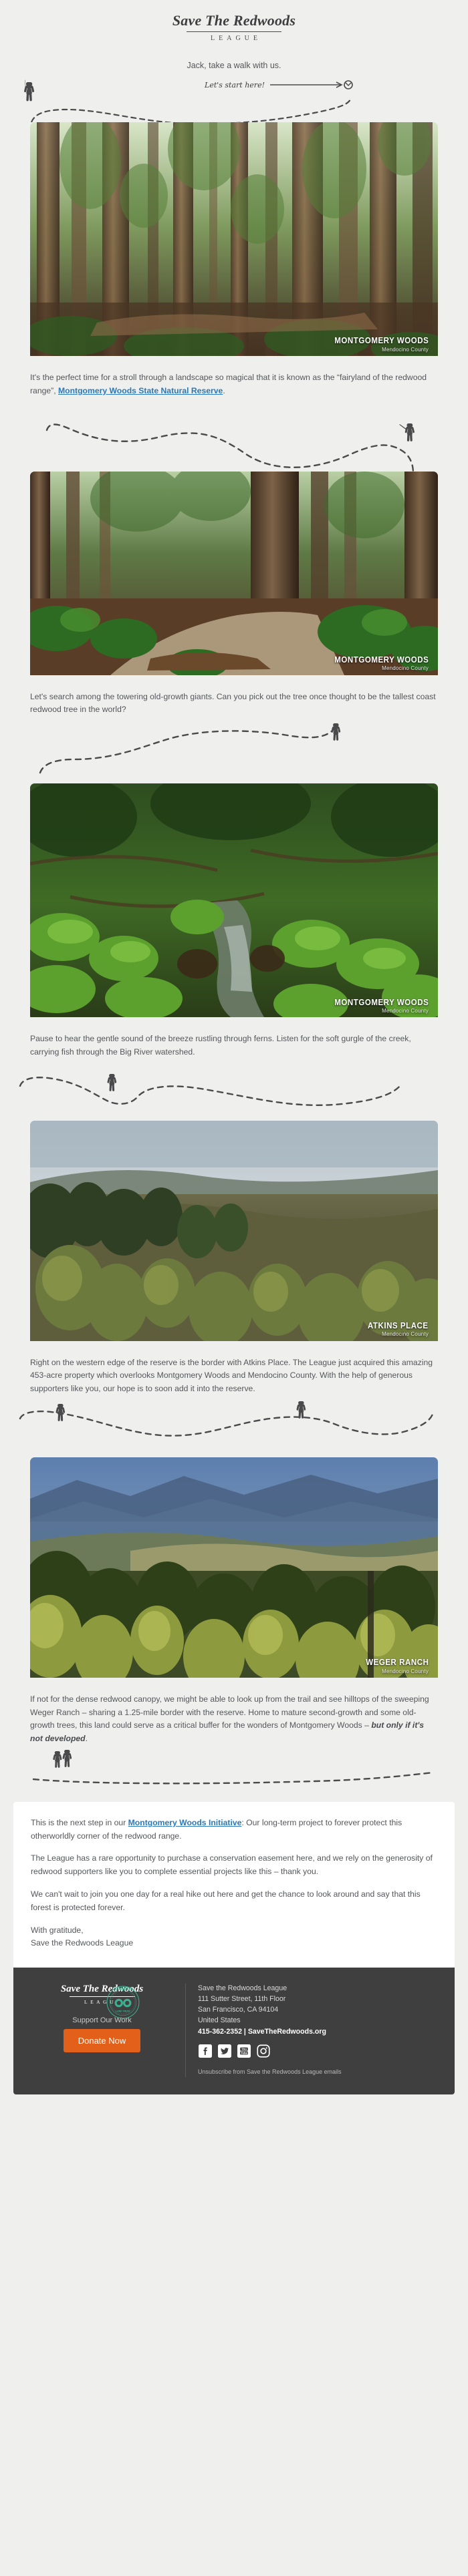 The height and width of the screenshot is (2576, 468). What do you see at coordinates (397, 1663) in the screenshot?
I see `photo-caption-title: WEGER RANCH` at bounding box center [397, 1663].